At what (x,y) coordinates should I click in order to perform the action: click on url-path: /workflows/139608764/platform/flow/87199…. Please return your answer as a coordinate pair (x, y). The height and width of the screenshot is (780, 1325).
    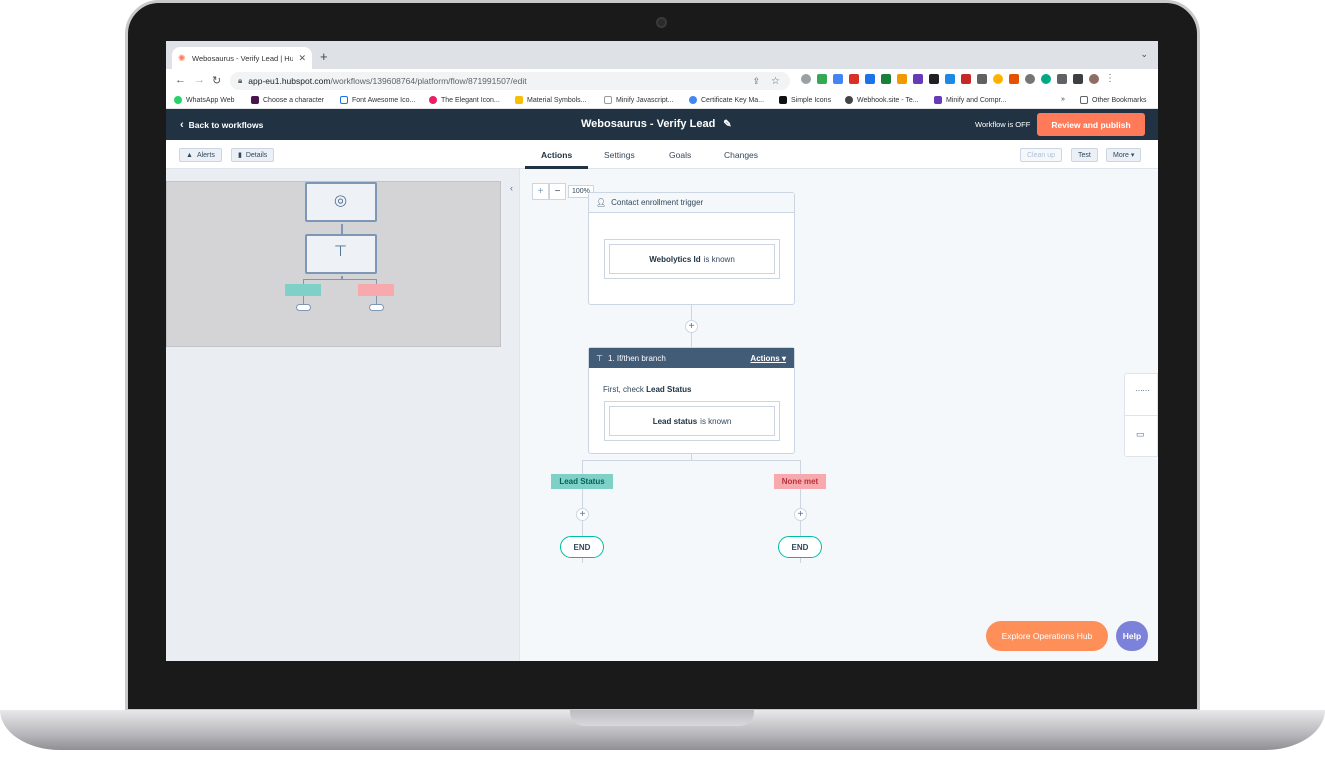
    Looking at the image, I should click on (428, 81).